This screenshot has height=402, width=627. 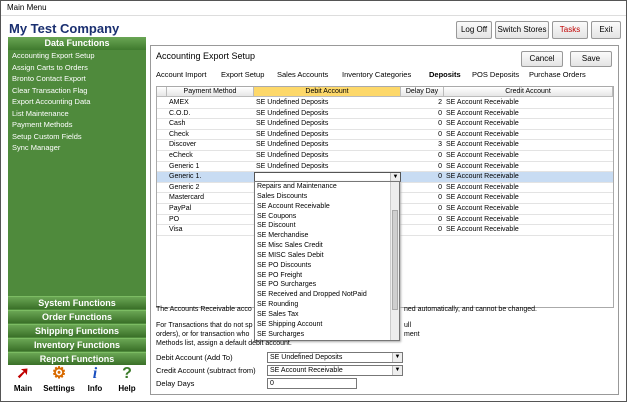 I want to click on dropdown-option: SE Account Receivable, so click(x=327, y=207).